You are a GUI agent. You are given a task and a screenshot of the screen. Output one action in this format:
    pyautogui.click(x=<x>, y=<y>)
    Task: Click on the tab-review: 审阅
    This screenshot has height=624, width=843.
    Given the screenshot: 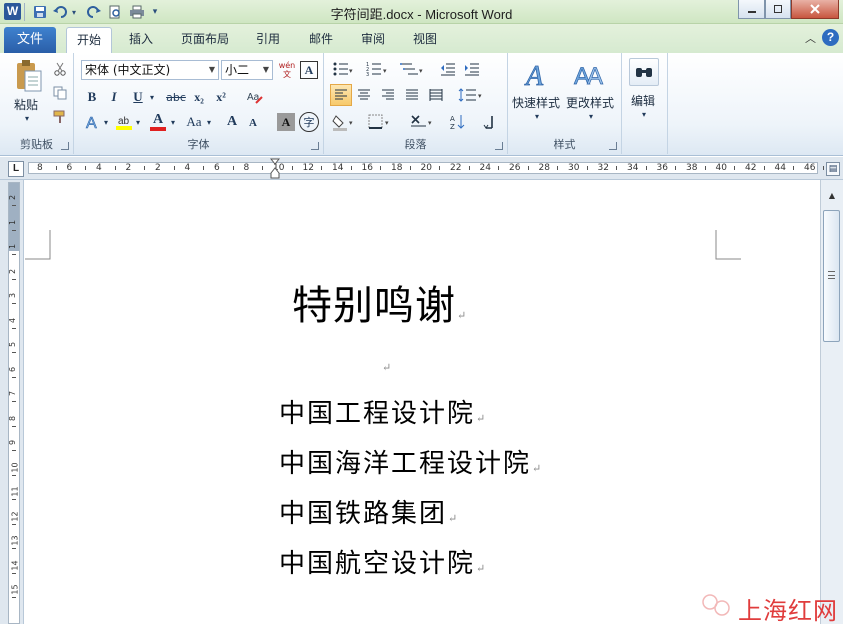 What is the action you would take?
    pyautogui.click(x=373, y=40)
    